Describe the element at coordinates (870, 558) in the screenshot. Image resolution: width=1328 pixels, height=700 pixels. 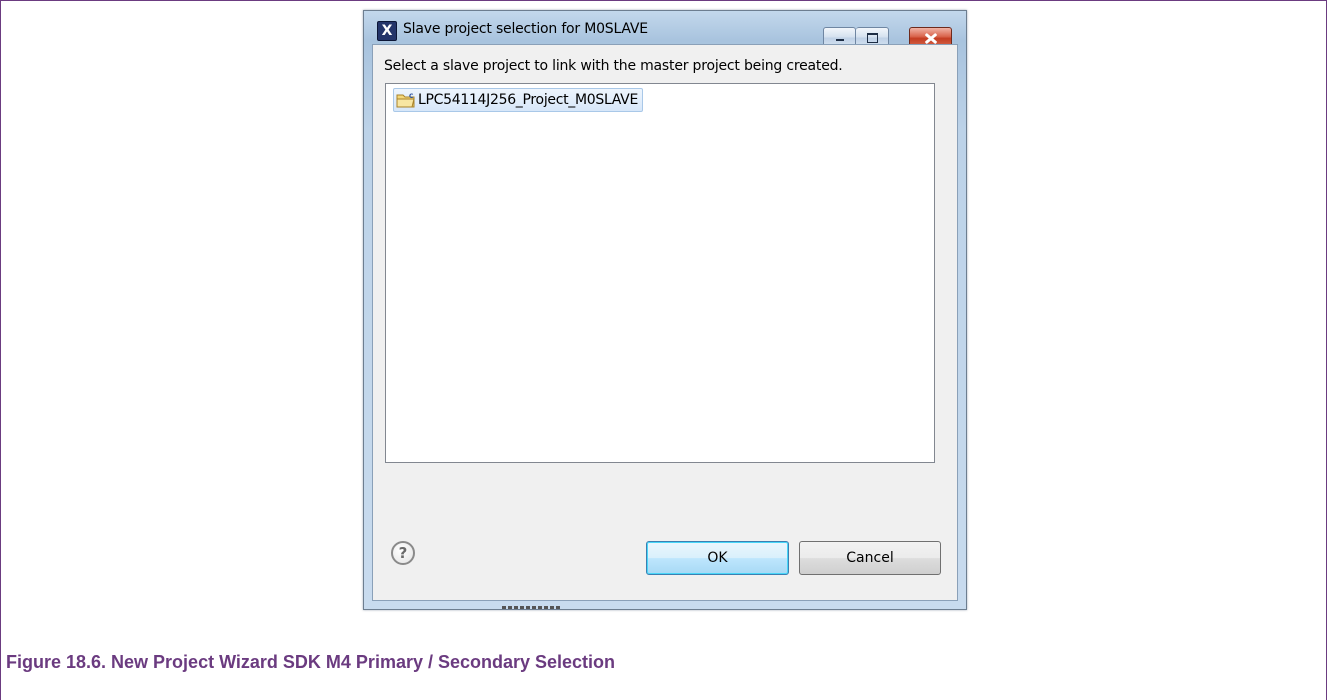
I see `cancel-button: Cancel` at that location.